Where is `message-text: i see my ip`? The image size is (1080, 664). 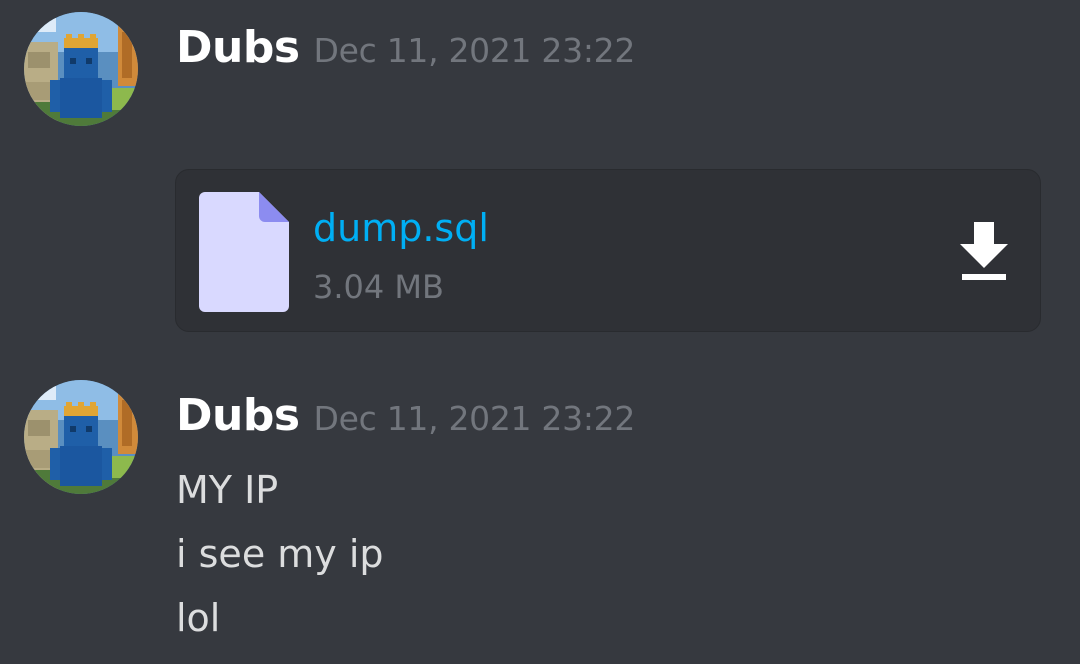
message-text: i see my ip is located at coordinates (280, 554).